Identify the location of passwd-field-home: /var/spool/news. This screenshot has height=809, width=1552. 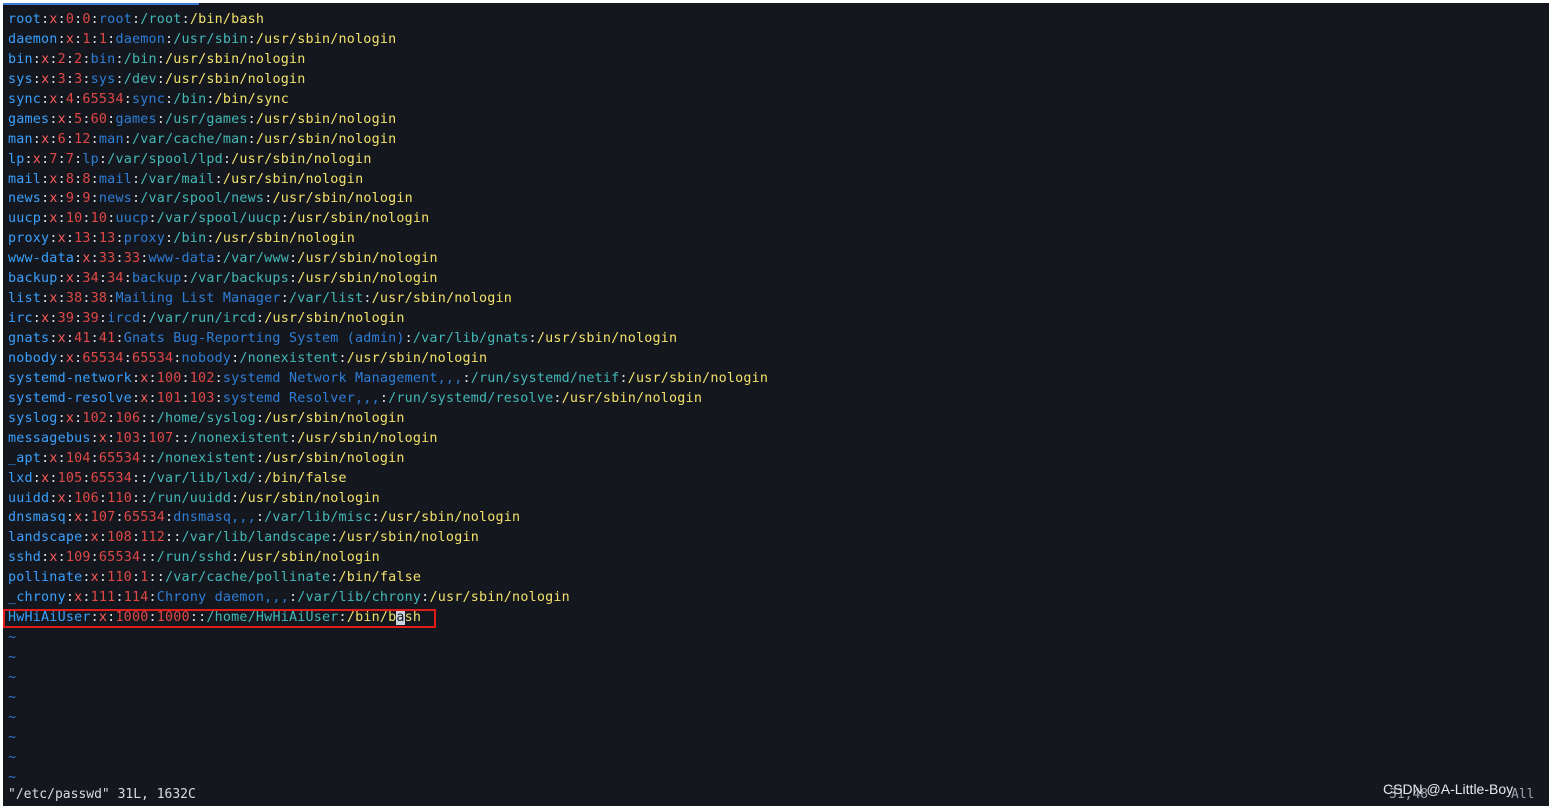
(202, 199).